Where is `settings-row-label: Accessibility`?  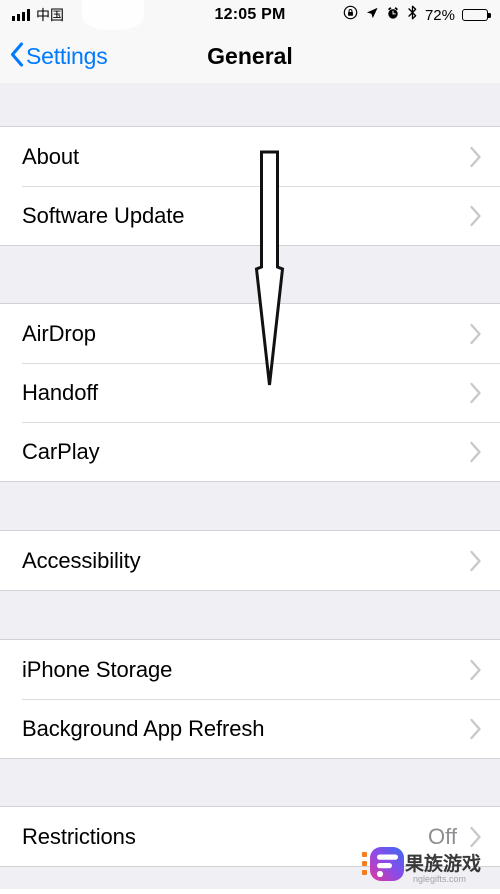 settings-row-label: Accessibility is located at coordinates (81, 560).